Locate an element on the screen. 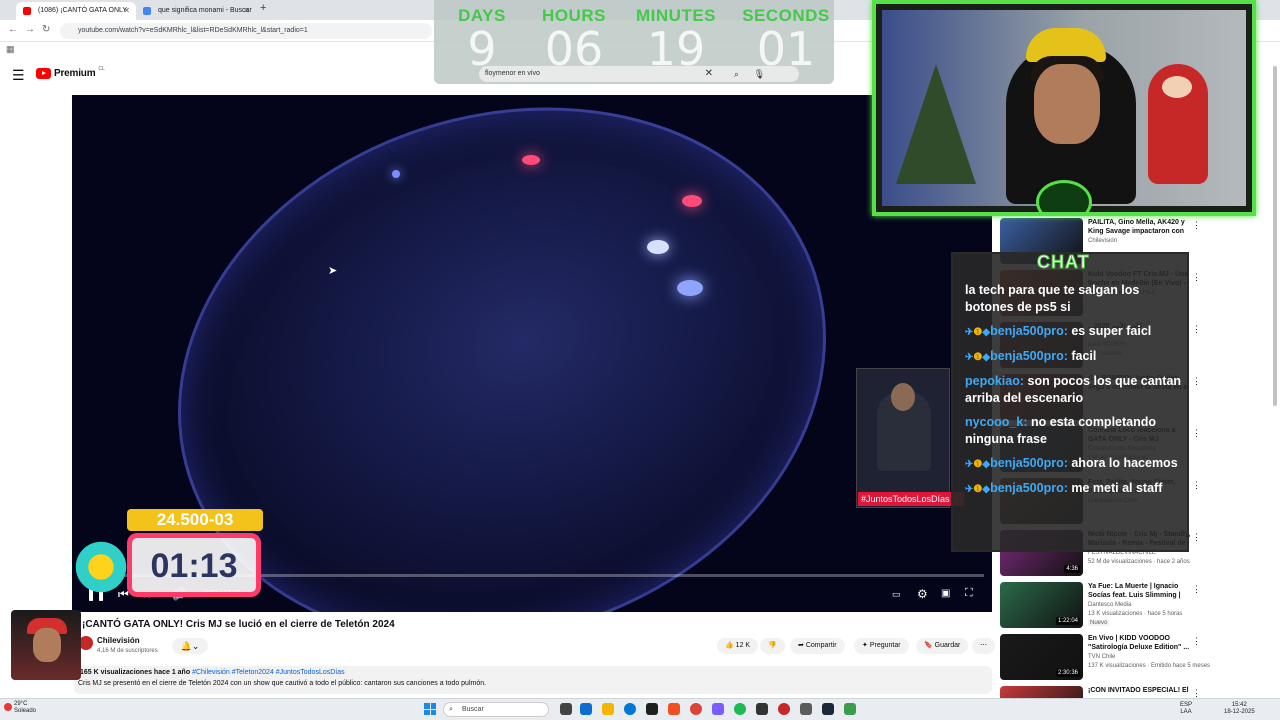 The height and width of the screenshot is (720, 1280). chat-message: ✈❶◆benja500pro: facil is located at coordinates (1075, 357).